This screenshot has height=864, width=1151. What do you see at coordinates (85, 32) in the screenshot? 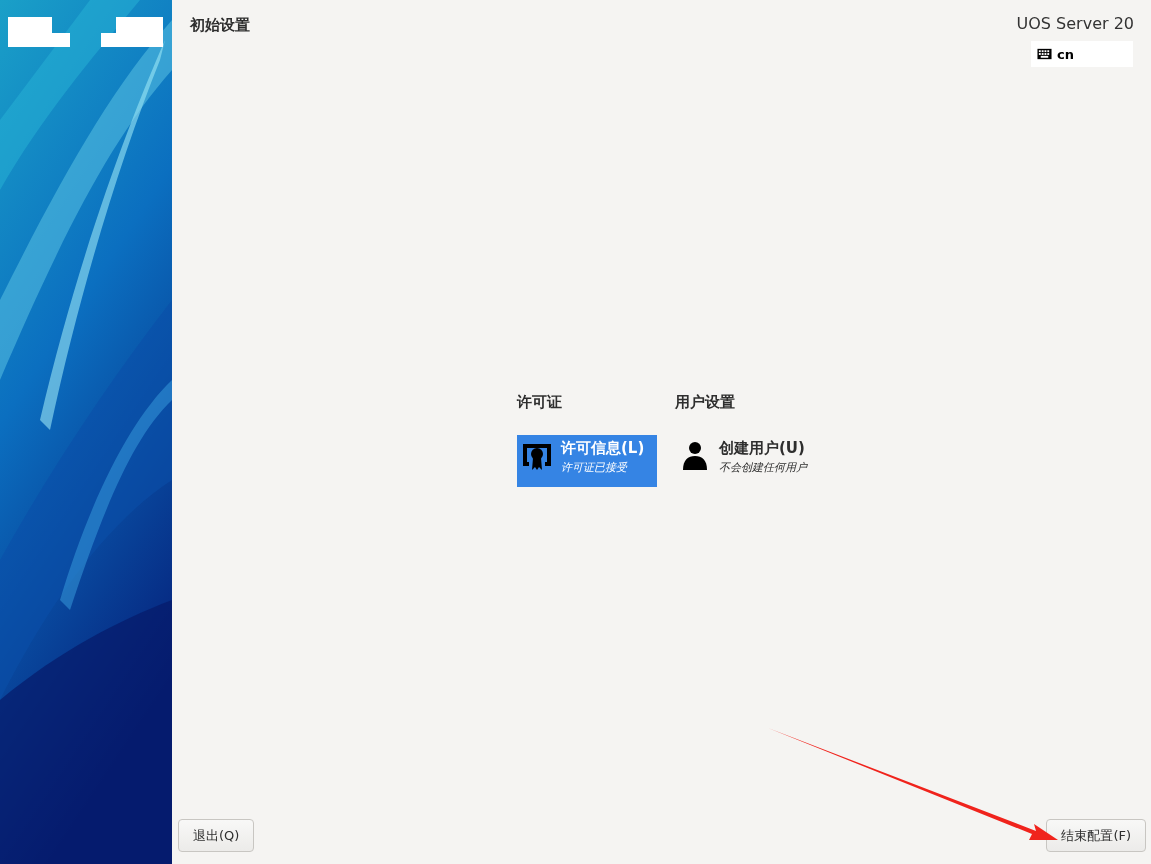
I see `logo-icon` at bounding box center [85, 32].